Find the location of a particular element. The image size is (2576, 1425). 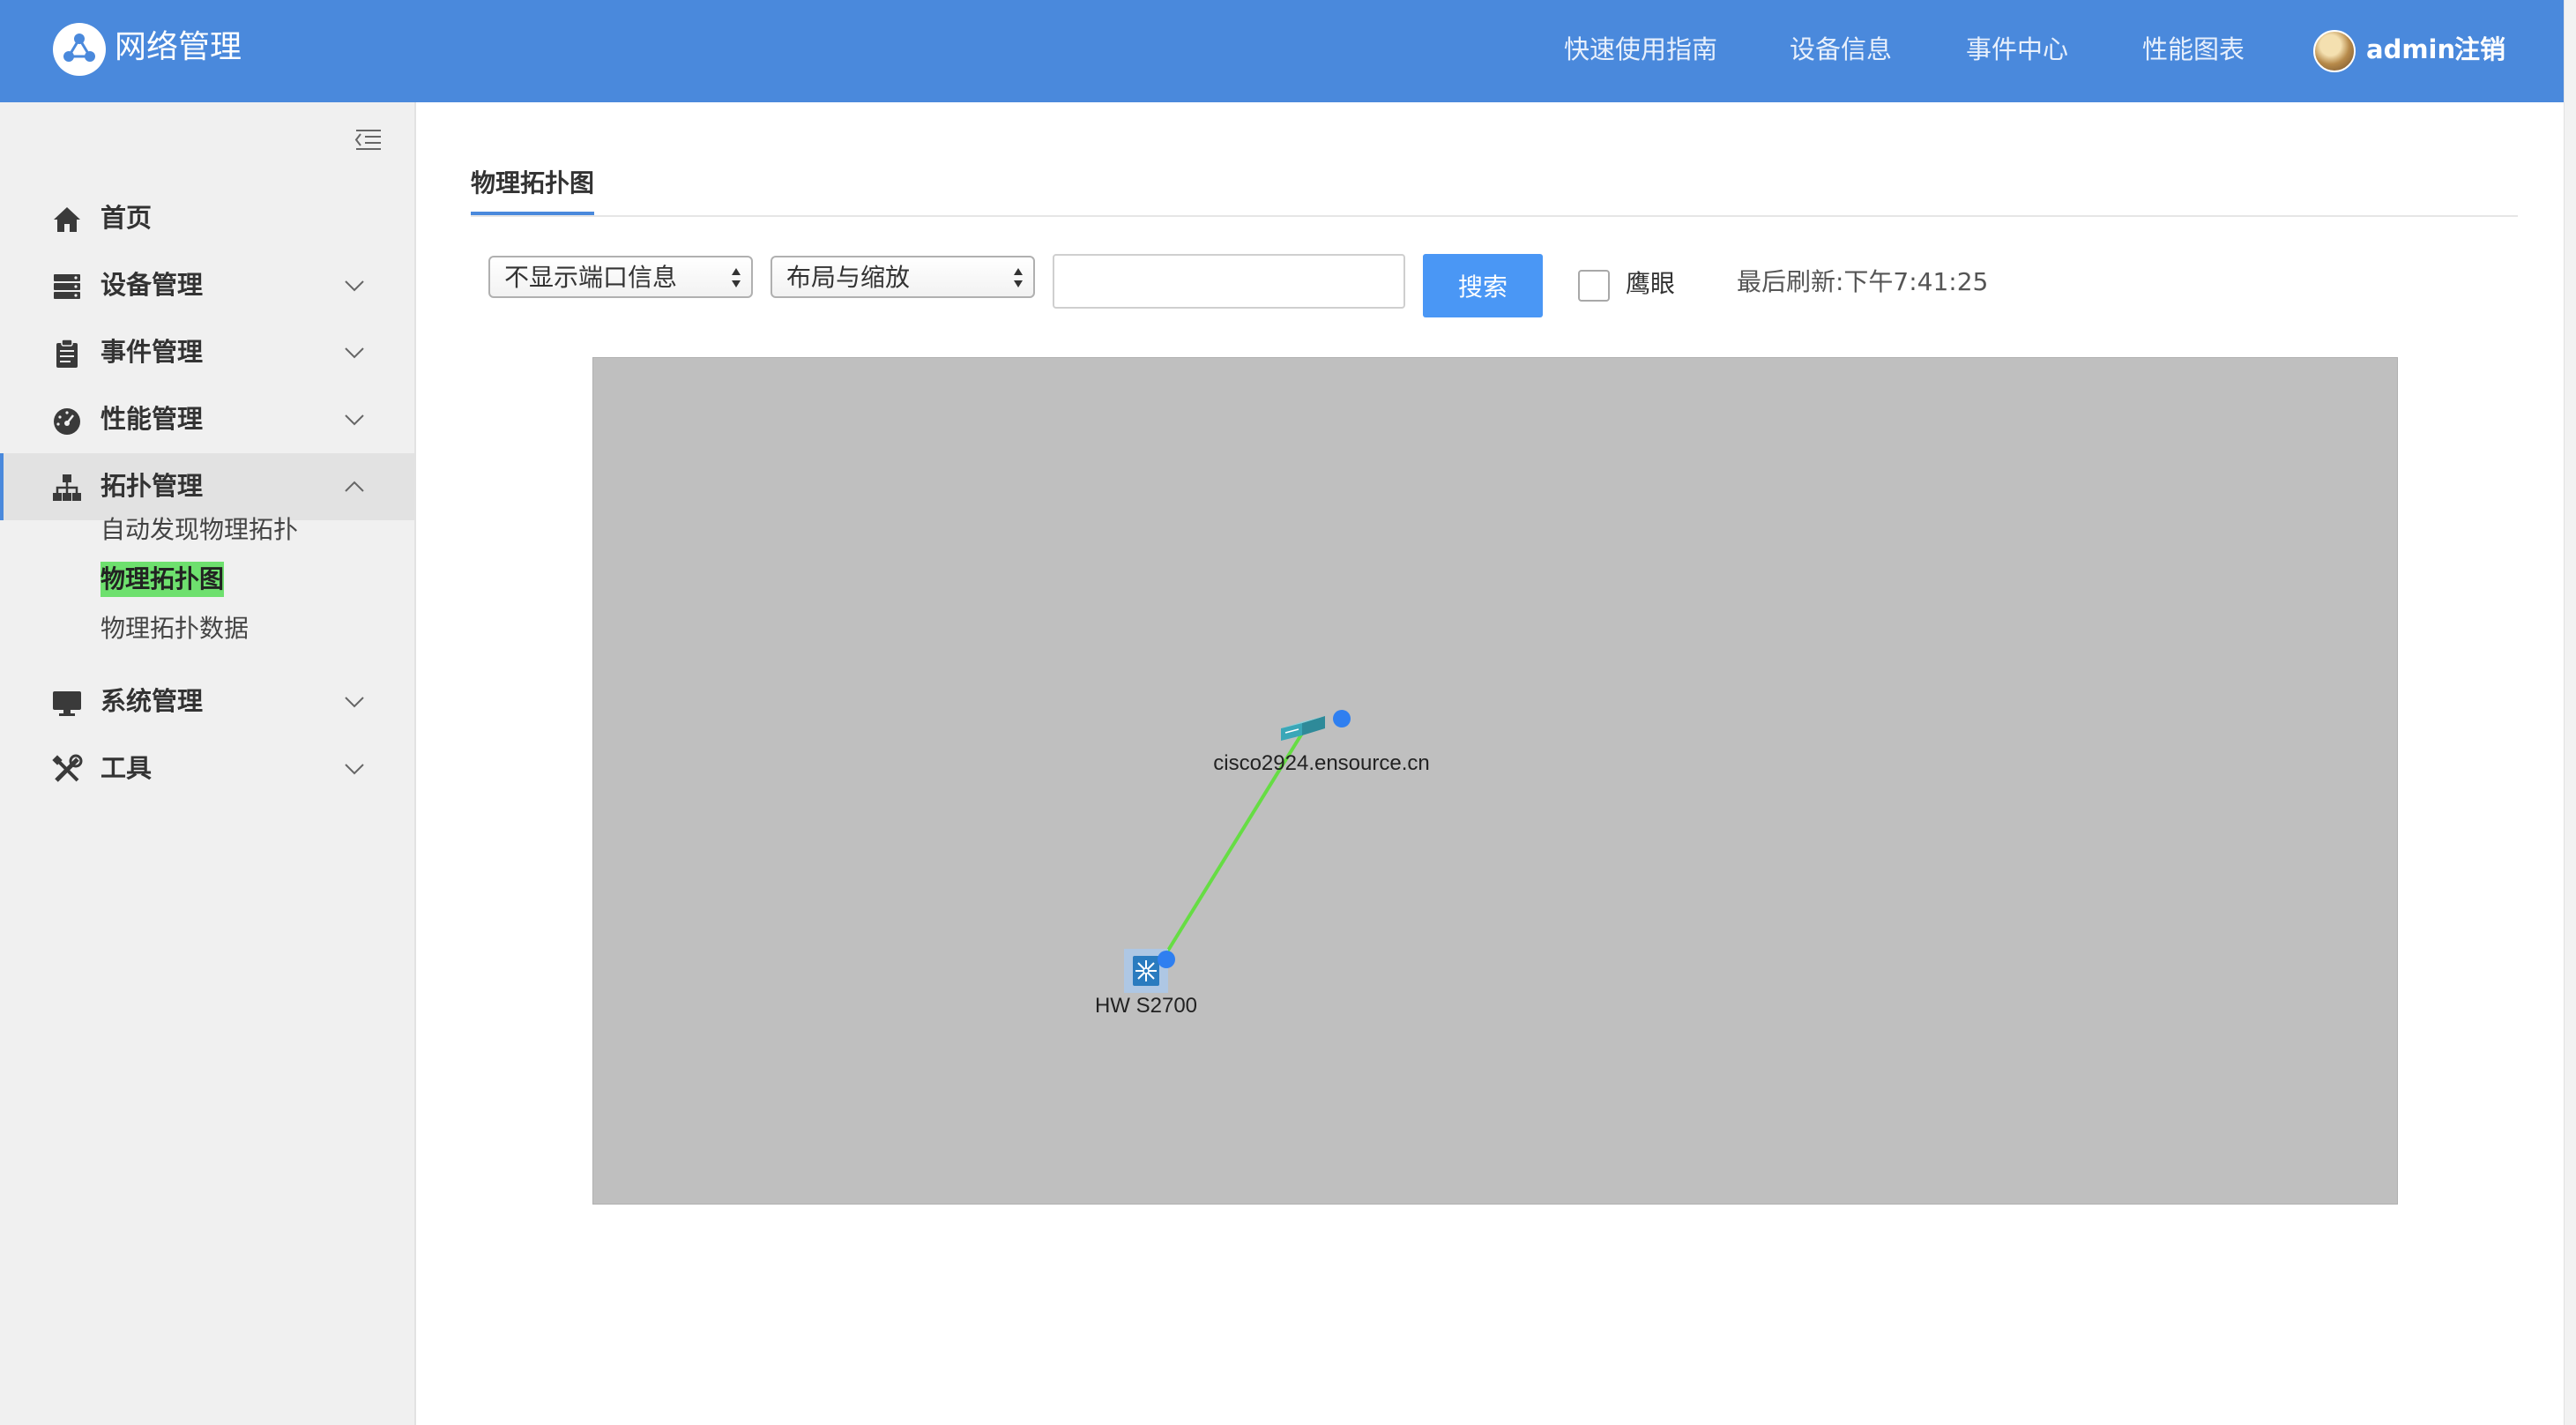

eagle-eye-label: 鹰眼 is located at coordinates (1651, 283).